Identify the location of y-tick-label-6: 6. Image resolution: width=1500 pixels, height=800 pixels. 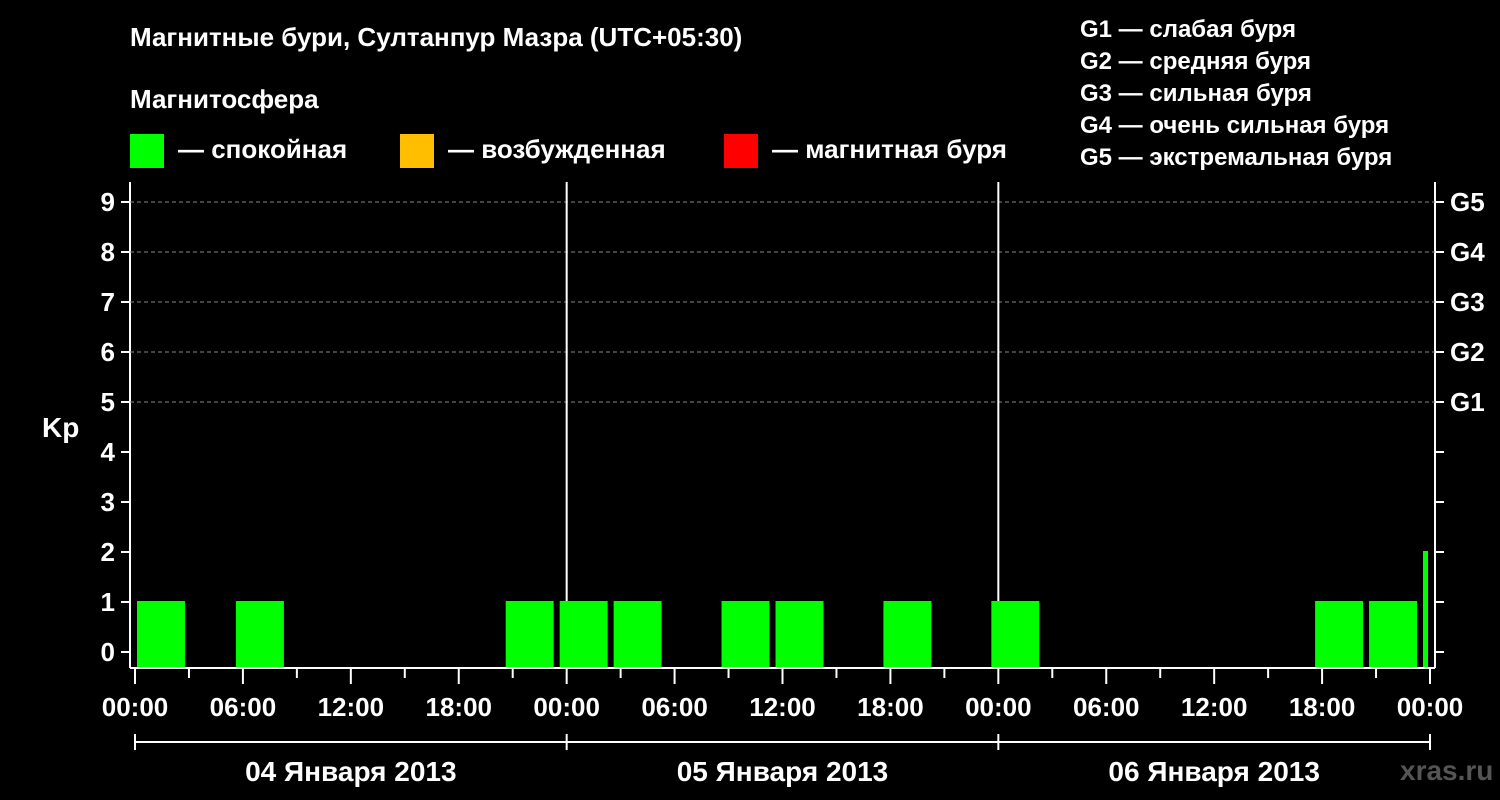
(108, 352).